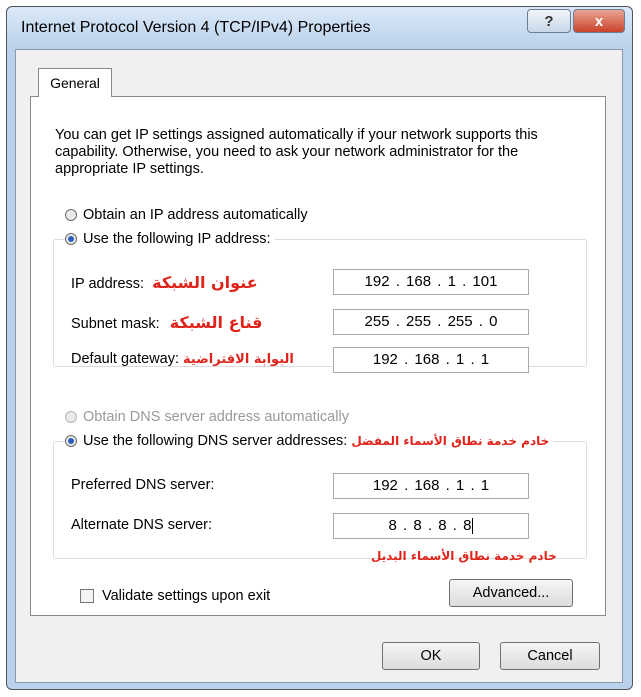  What do you see at coordinates (238, 359) in the screenshot?
I see `gateway-arabic-annotation: البوابة الافتراضية` at bounding box center [238, 359].